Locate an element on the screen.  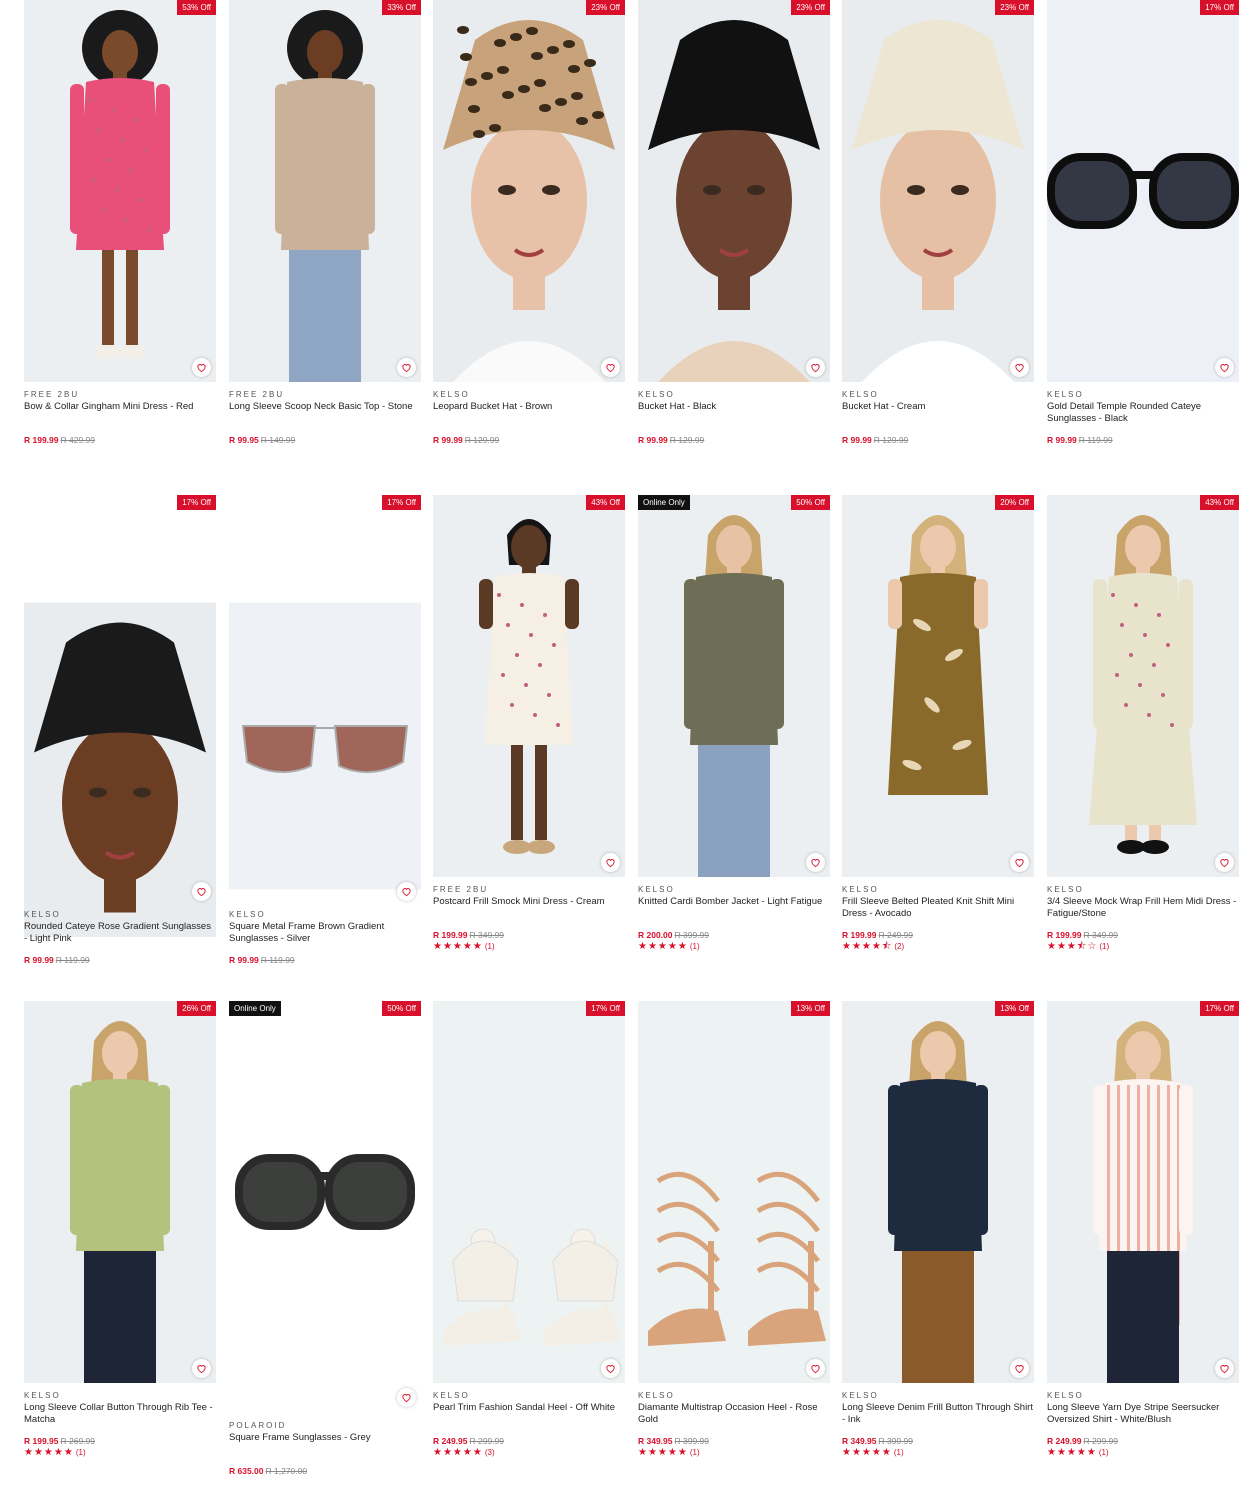
product-rating: ★★★★⯪ (2) is located at coordinates (873, 946).